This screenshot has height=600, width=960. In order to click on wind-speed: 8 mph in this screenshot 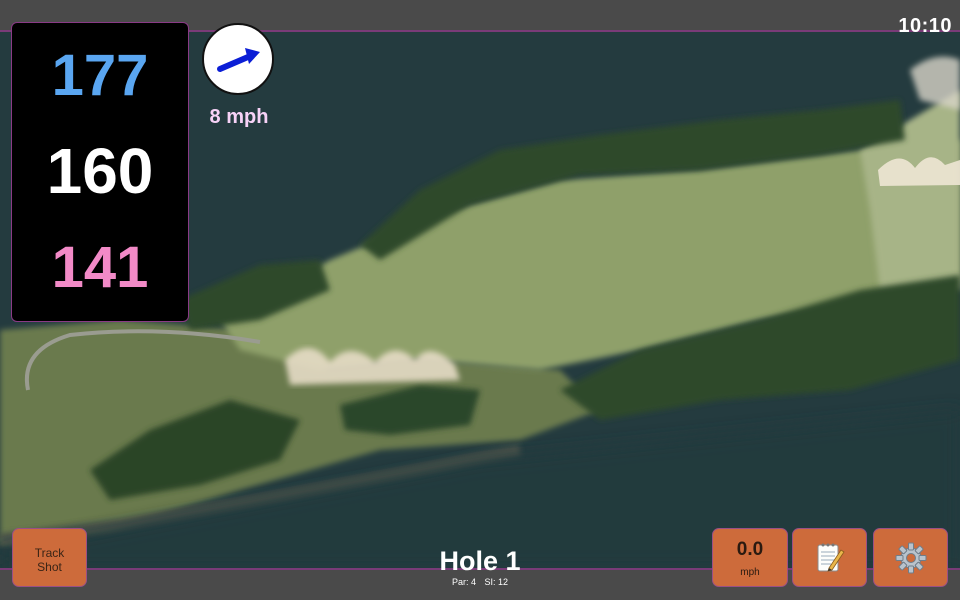, I will do `click(239, 117)`.